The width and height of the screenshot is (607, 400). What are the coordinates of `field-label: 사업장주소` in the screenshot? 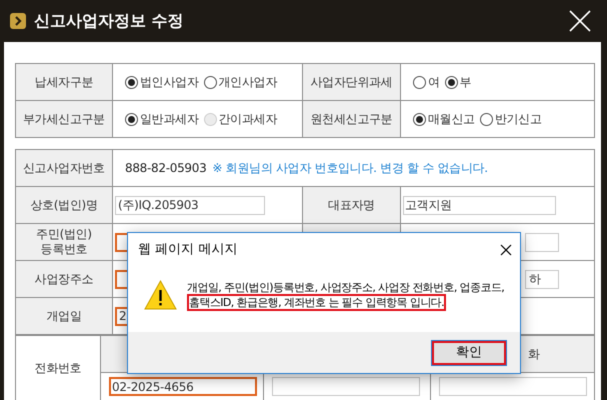 It's located at (64, 279).